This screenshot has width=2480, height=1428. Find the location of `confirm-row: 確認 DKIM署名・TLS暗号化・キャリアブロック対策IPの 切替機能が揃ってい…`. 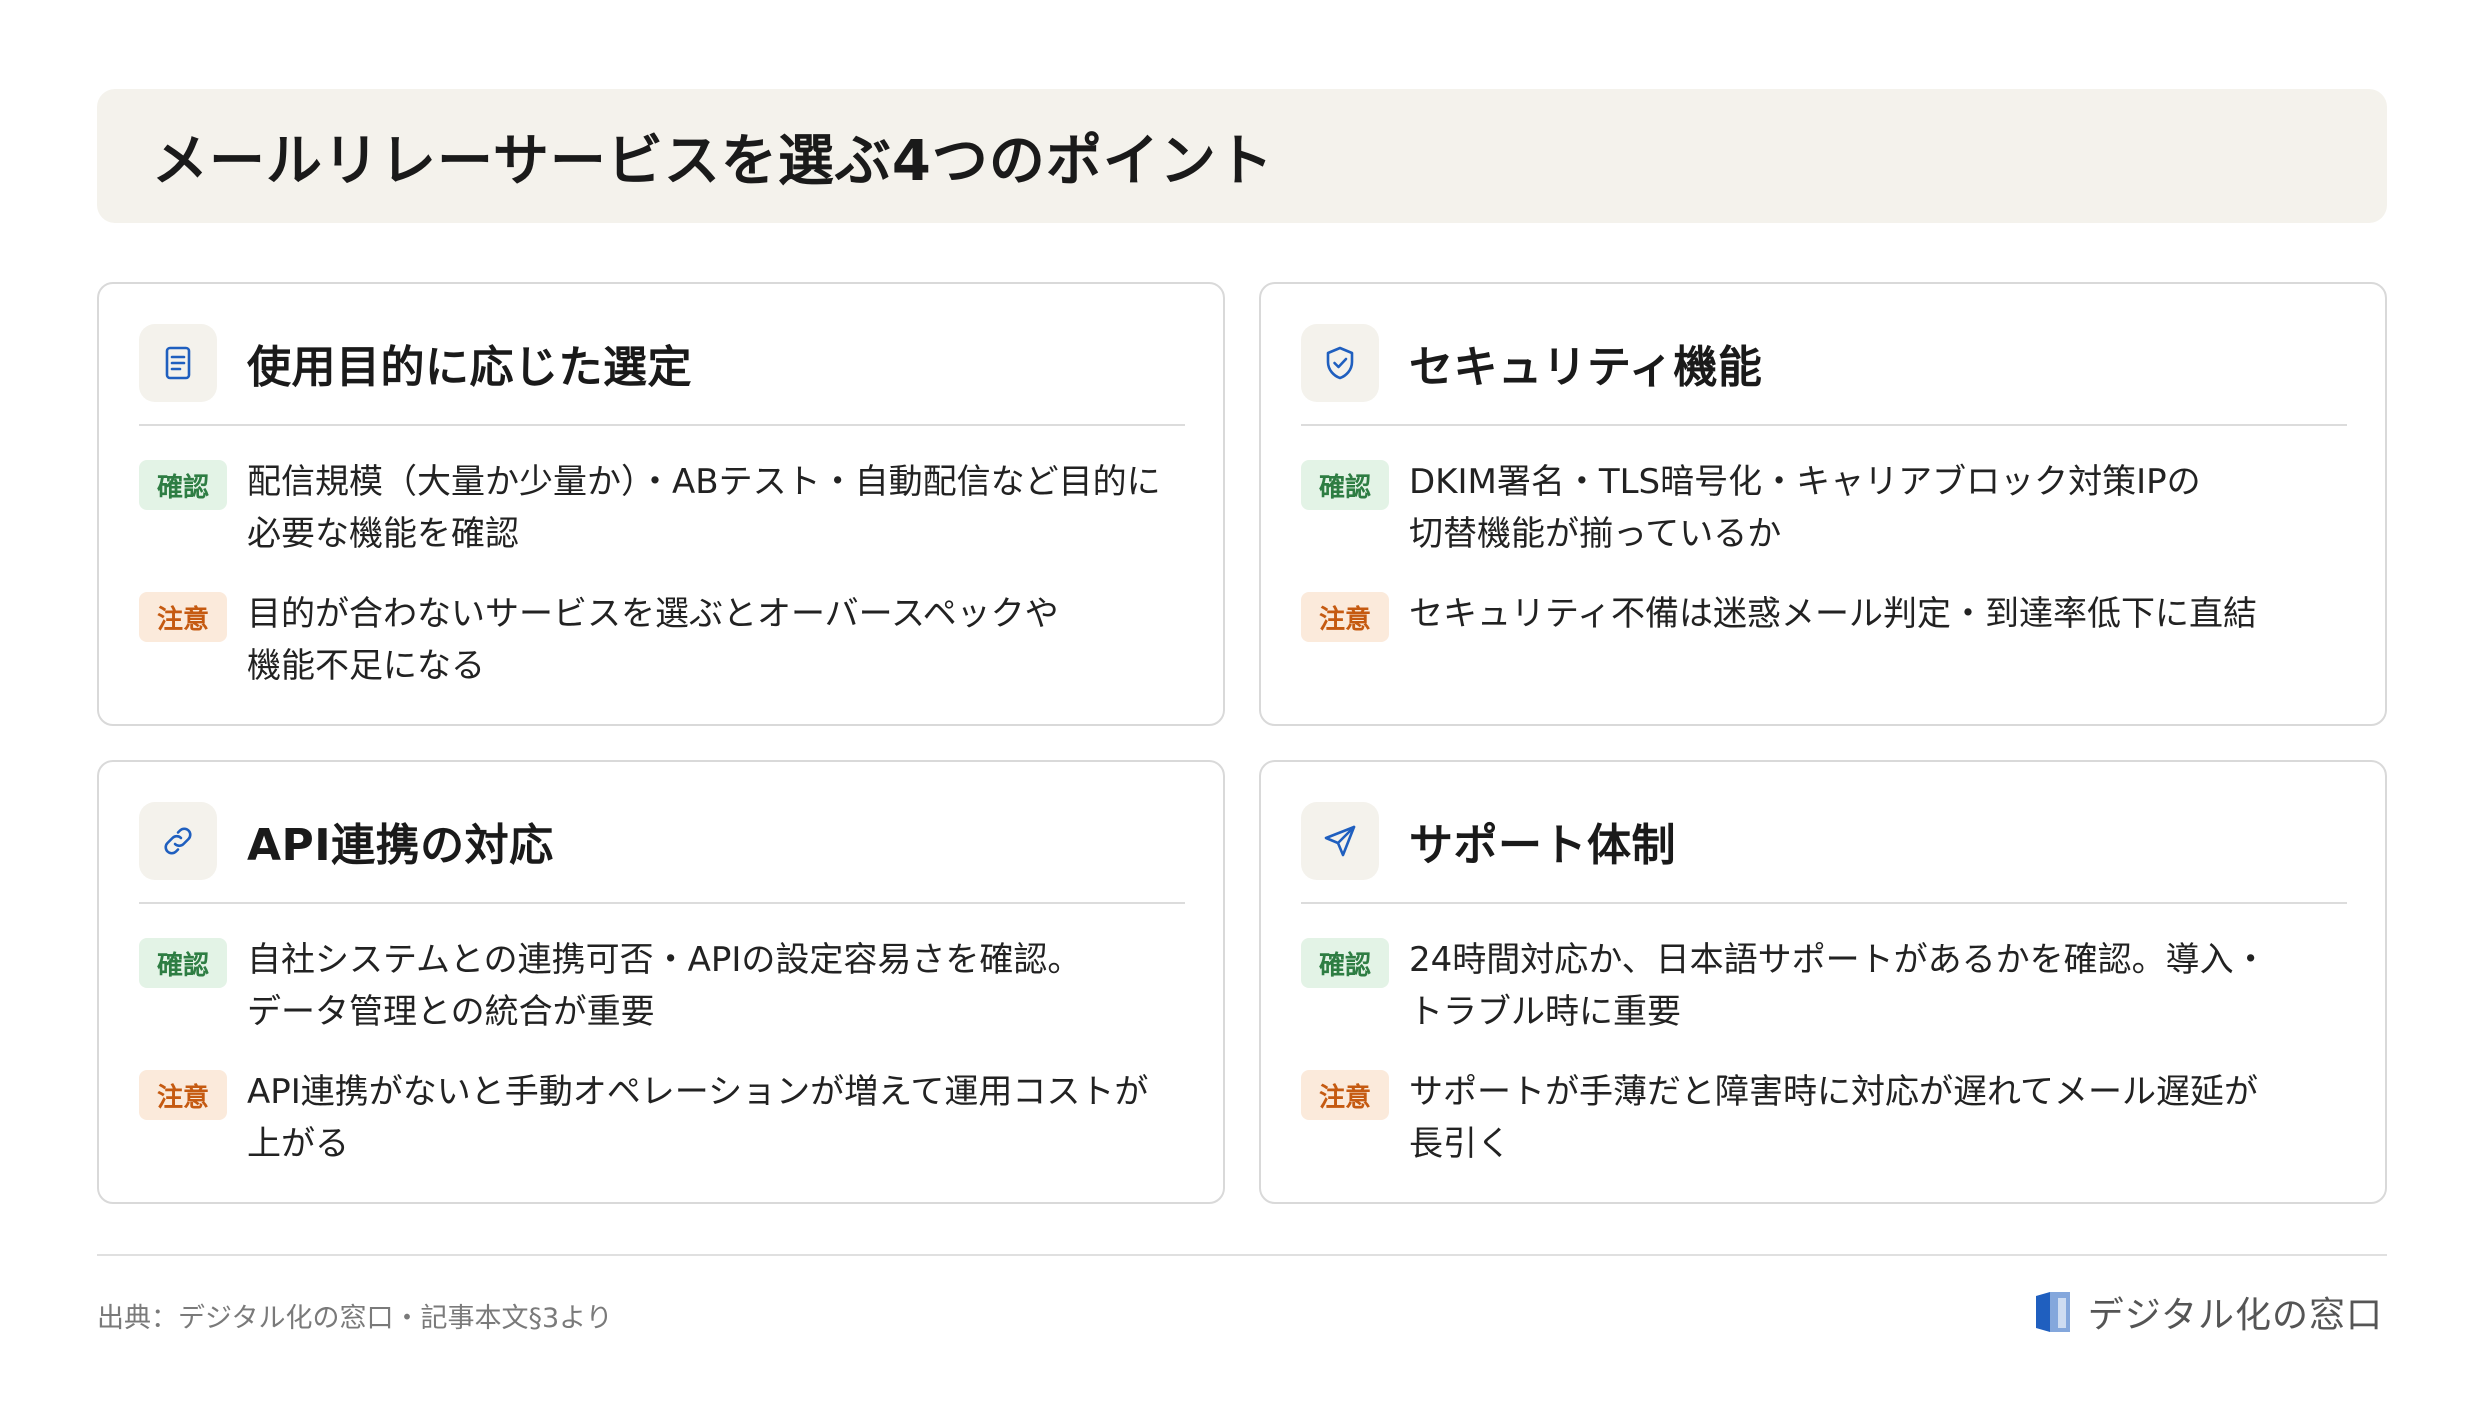

confirm-row: 確認 DKIM署名・TLS暗号化・キャリアブロック対策IPの 切替機能が揃ってい… is located at coordinates (1823, 508).